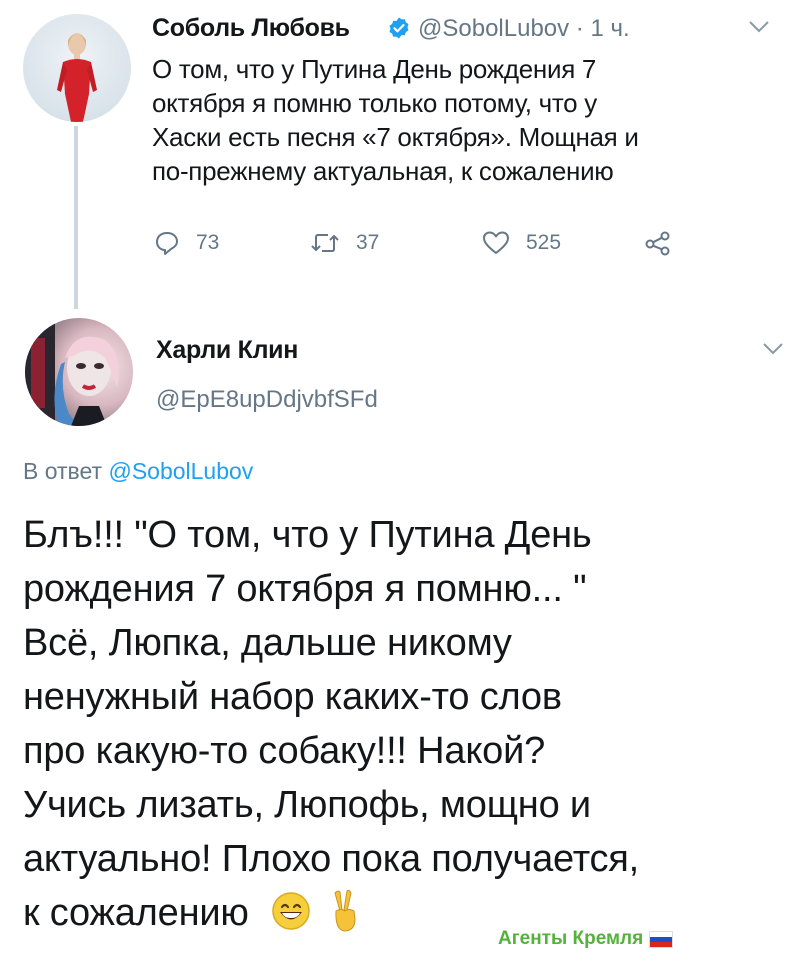  Describe the element at coordinates (524, 29) in the screenshot. I see `tweet1-handle-time: @SobolLubov · 1 ч.` at that location.